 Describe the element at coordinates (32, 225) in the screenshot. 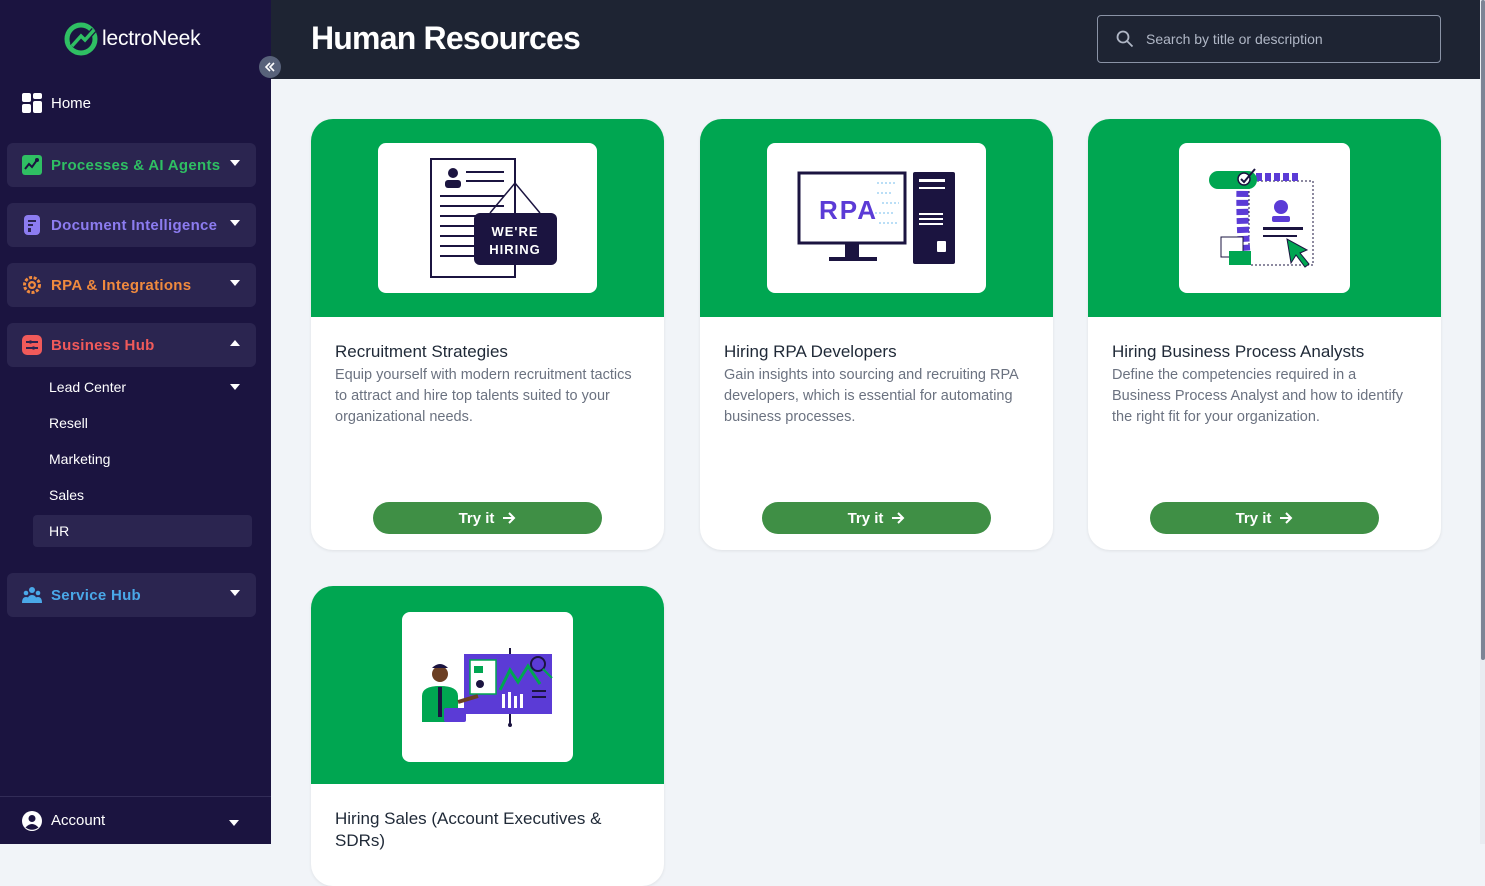

I see `document-icon` at that location.